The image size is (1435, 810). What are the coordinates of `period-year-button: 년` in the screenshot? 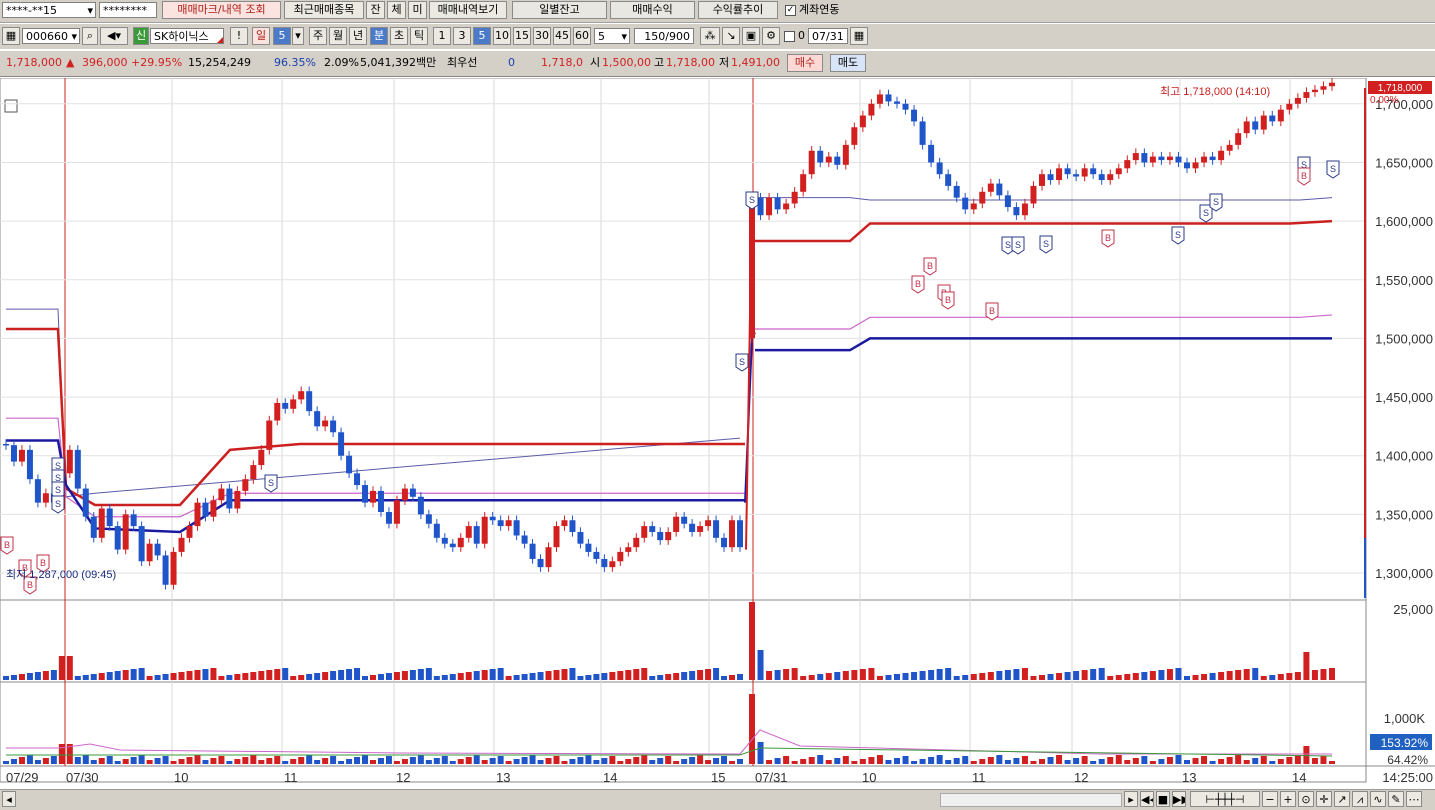 It's located at (358, 36).